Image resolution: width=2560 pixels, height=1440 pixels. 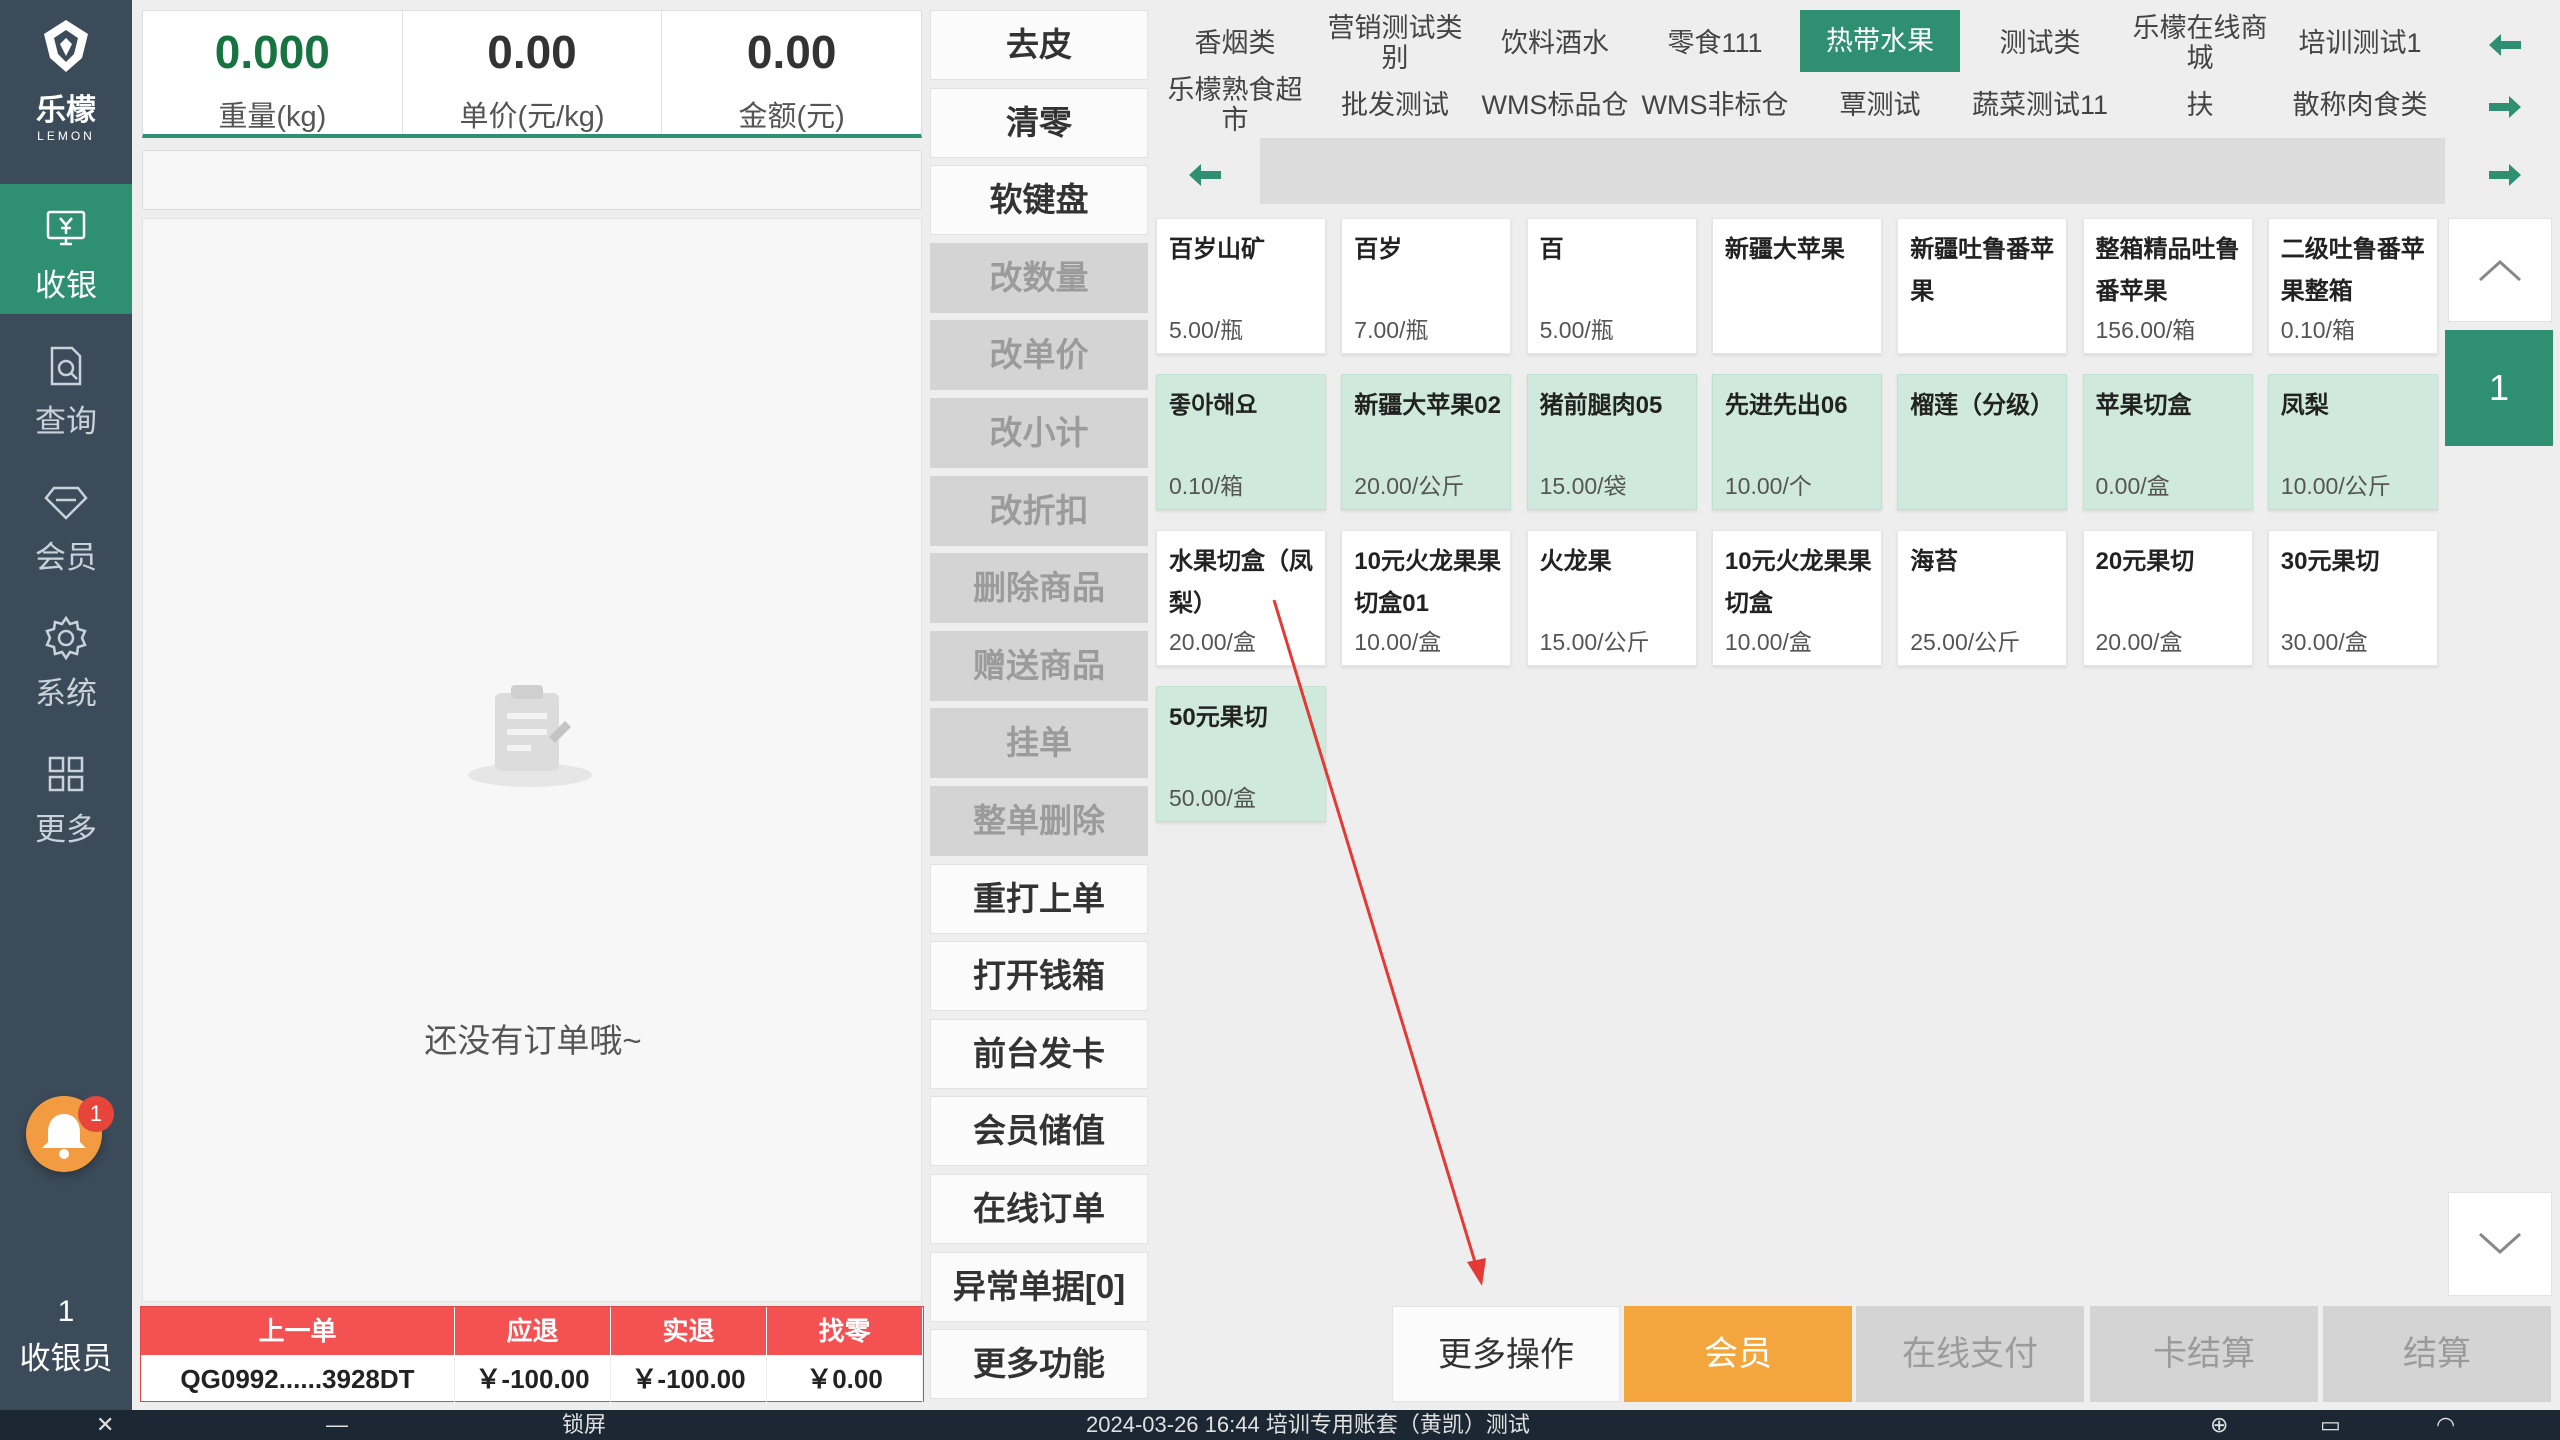 I want to click on product-card: 百 5.00/瓶, so click(x=1611, y=286).